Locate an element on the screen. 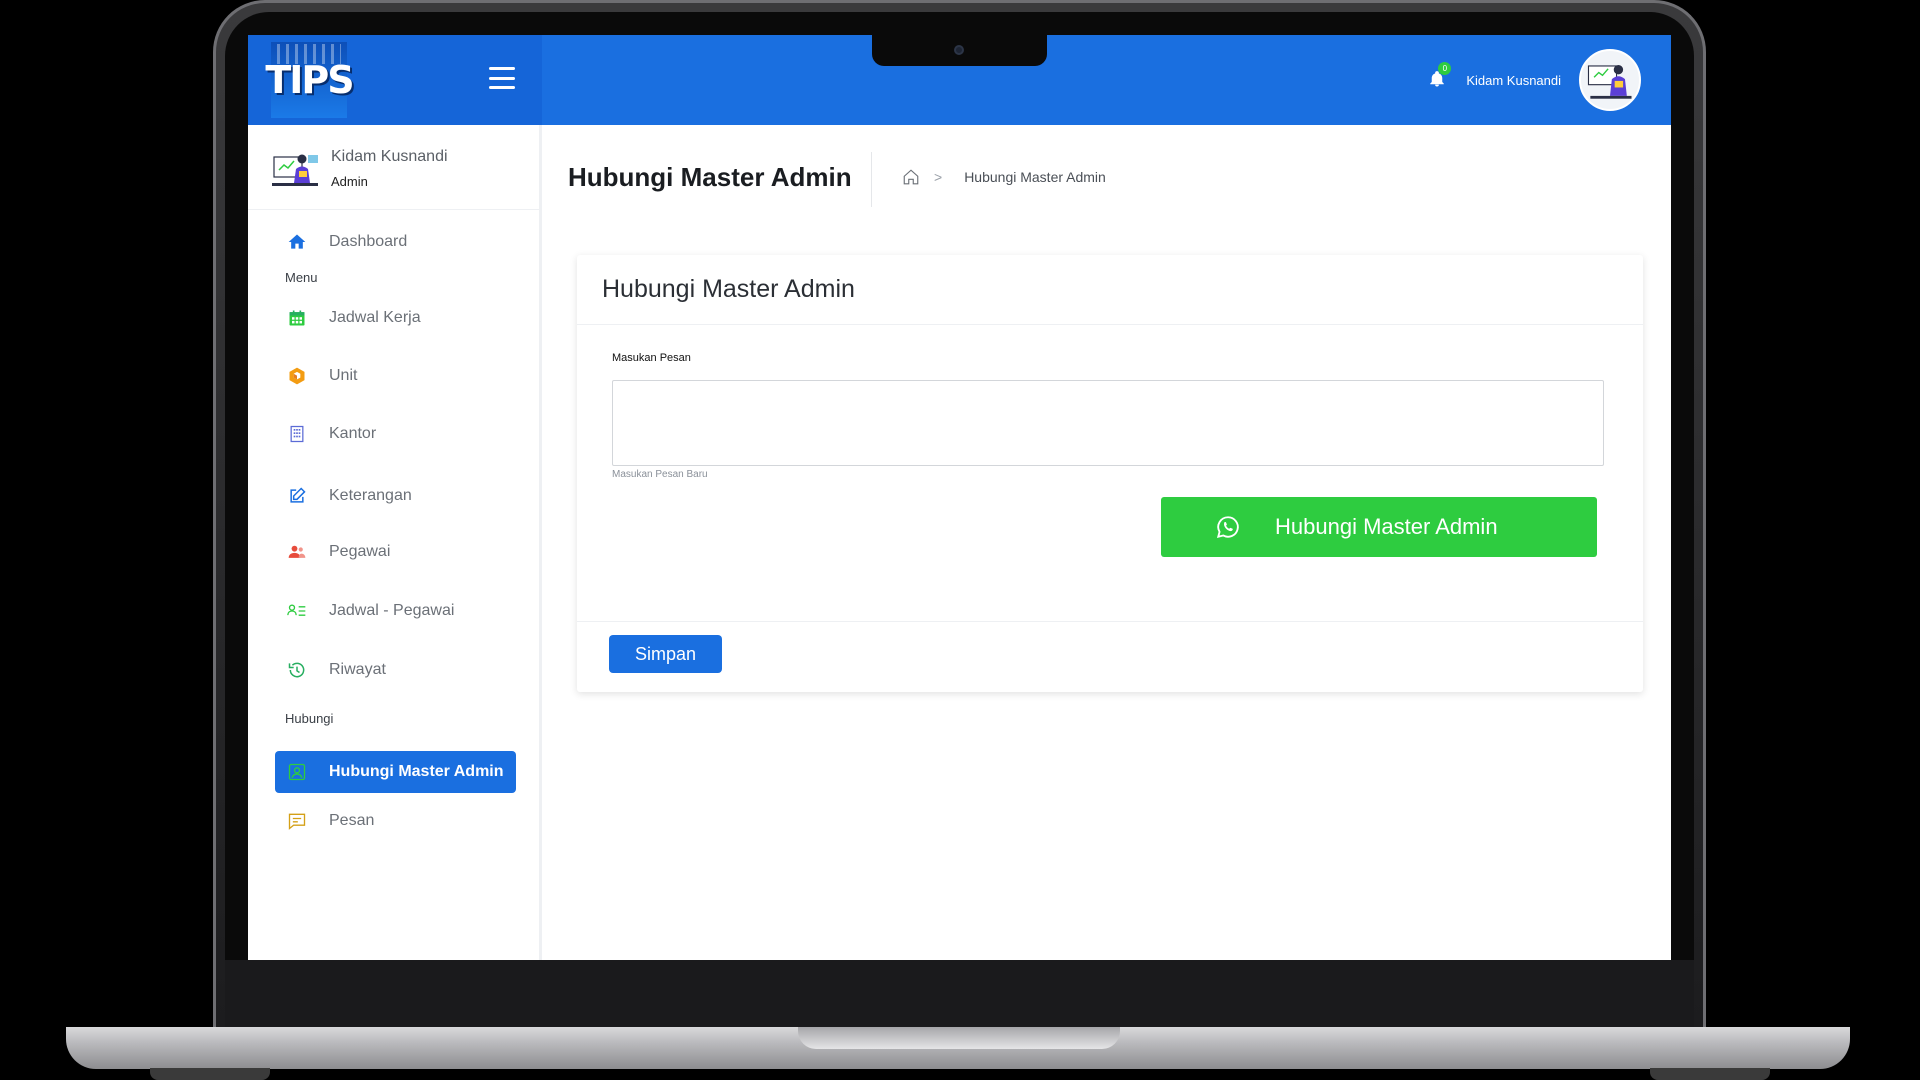  home-icon is located at coordinates (297, 242).